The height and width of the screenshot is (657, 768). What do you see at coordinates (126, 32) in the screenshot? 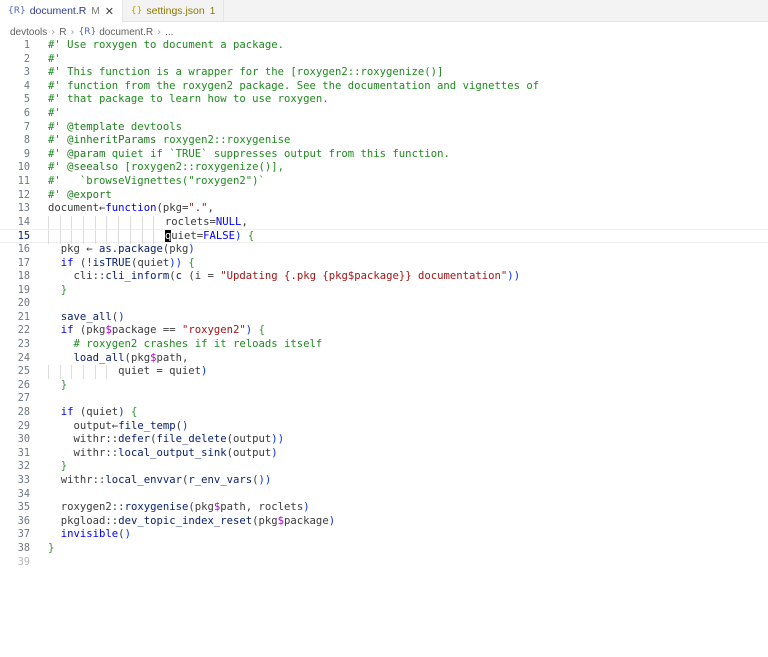
I see `breadcrumb-item-file: document.R` at bounding box center [126, 32].